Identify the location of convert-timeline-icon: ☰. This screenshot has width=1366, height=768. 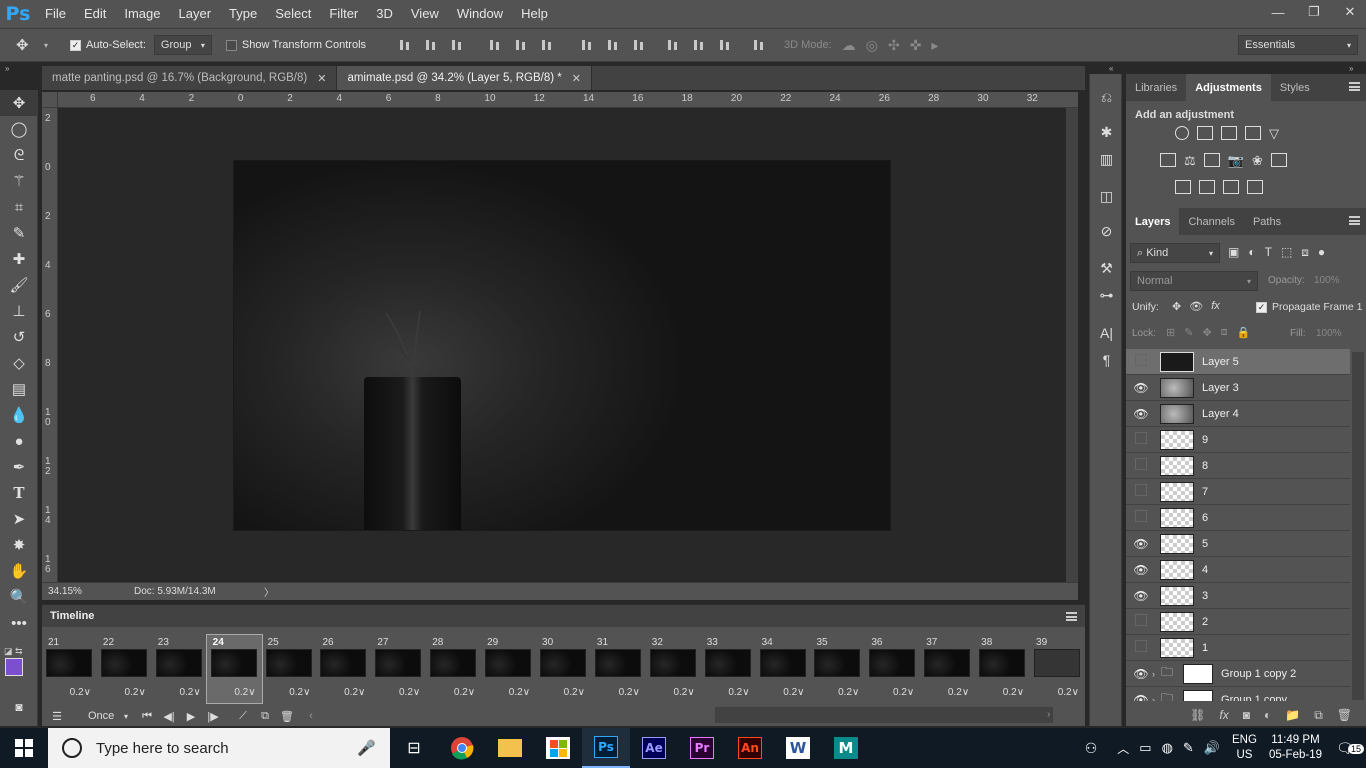
(57, 716).